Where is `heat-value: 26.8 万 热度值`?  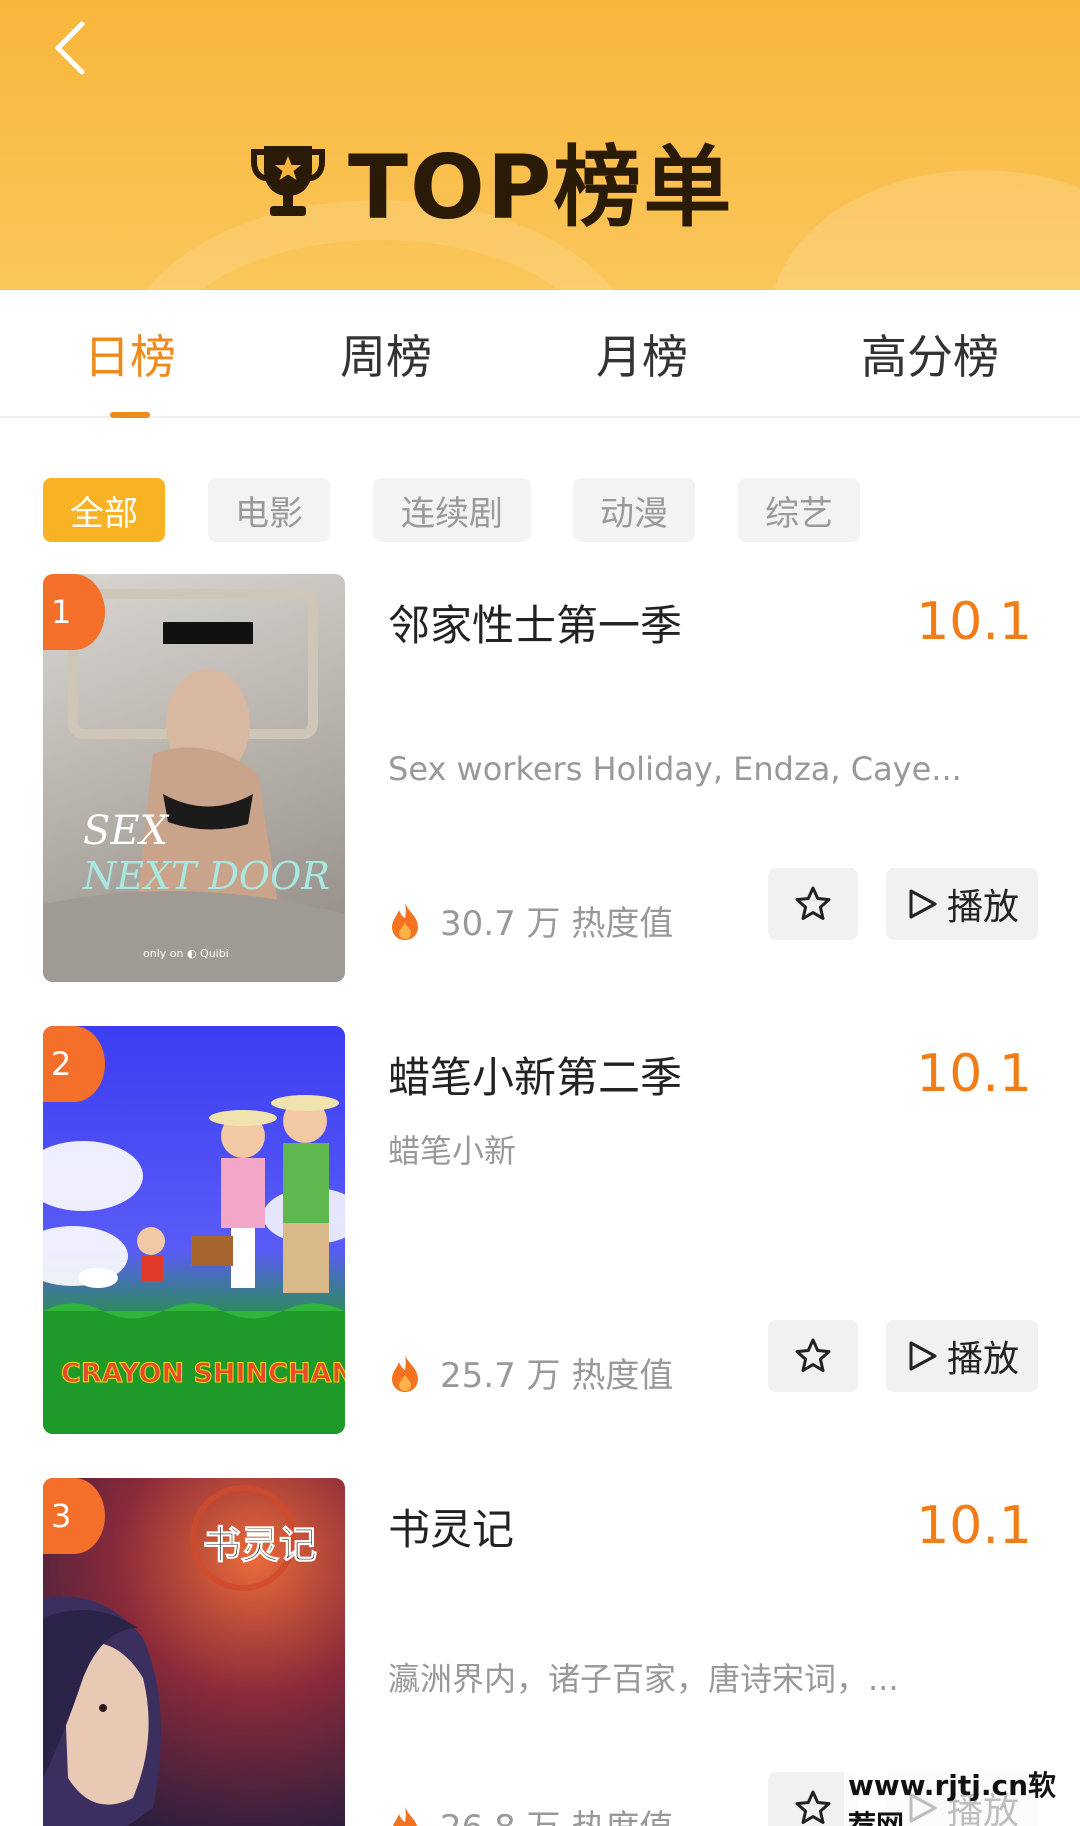 heat-value: 26.8 万 热度值 is located at coordinates (530, 1813).